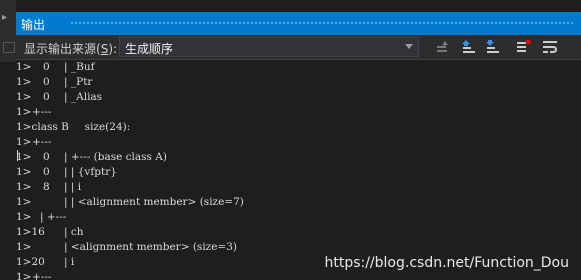 The width and height of the screenshot is (581, 280). Describe the element at coordinates (550, 47) in the screenshot. I see `toggle-word-wrap-icon` at that location.